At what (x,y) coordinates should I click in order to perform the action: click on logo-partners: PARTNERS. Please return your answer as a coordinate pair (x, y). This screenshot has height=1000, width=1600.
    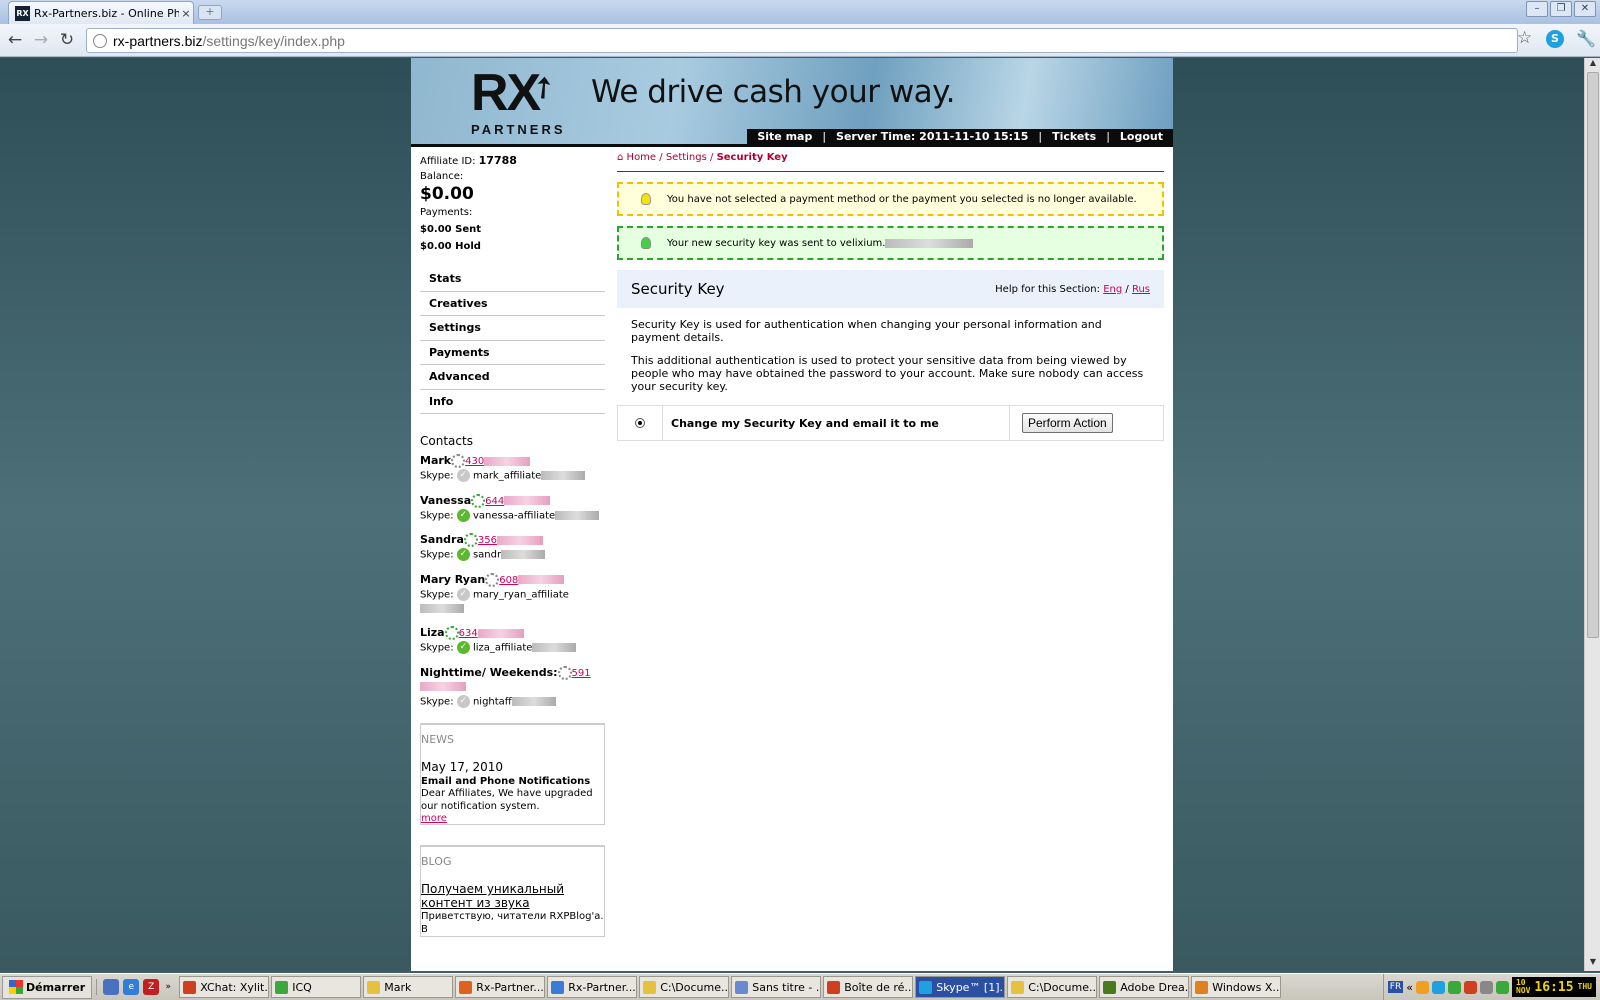
    Looking at the image, I should click on (518, 129).